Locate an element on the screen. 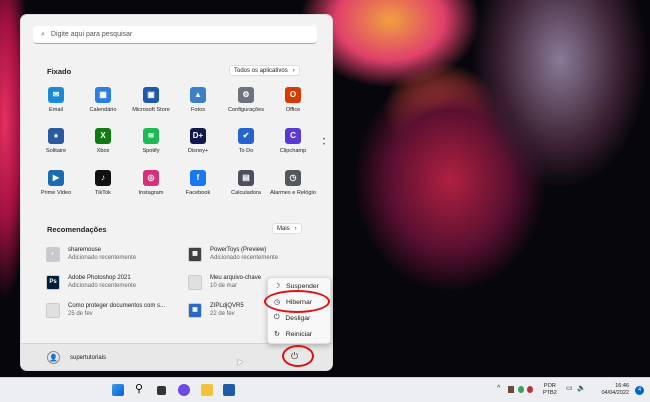  pinned-app: ♠ Solitaire is located at coordinates (56, 141).